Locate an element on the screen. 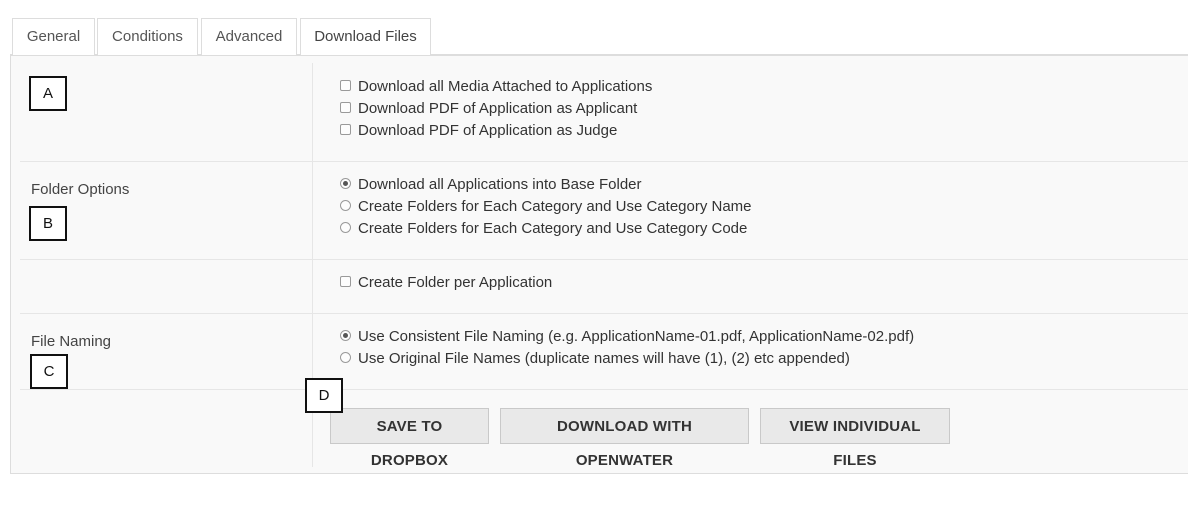  folder-per-application-row: Create Folder per Application is located at coordinates (604, 287).